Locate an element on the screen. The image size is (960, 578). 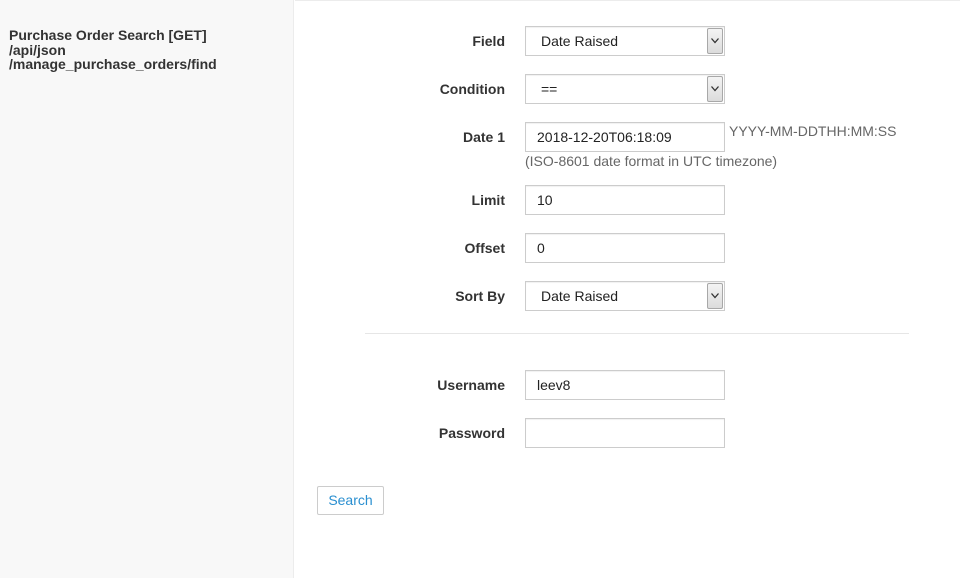
form-divider is located at coordinates (637, 333).